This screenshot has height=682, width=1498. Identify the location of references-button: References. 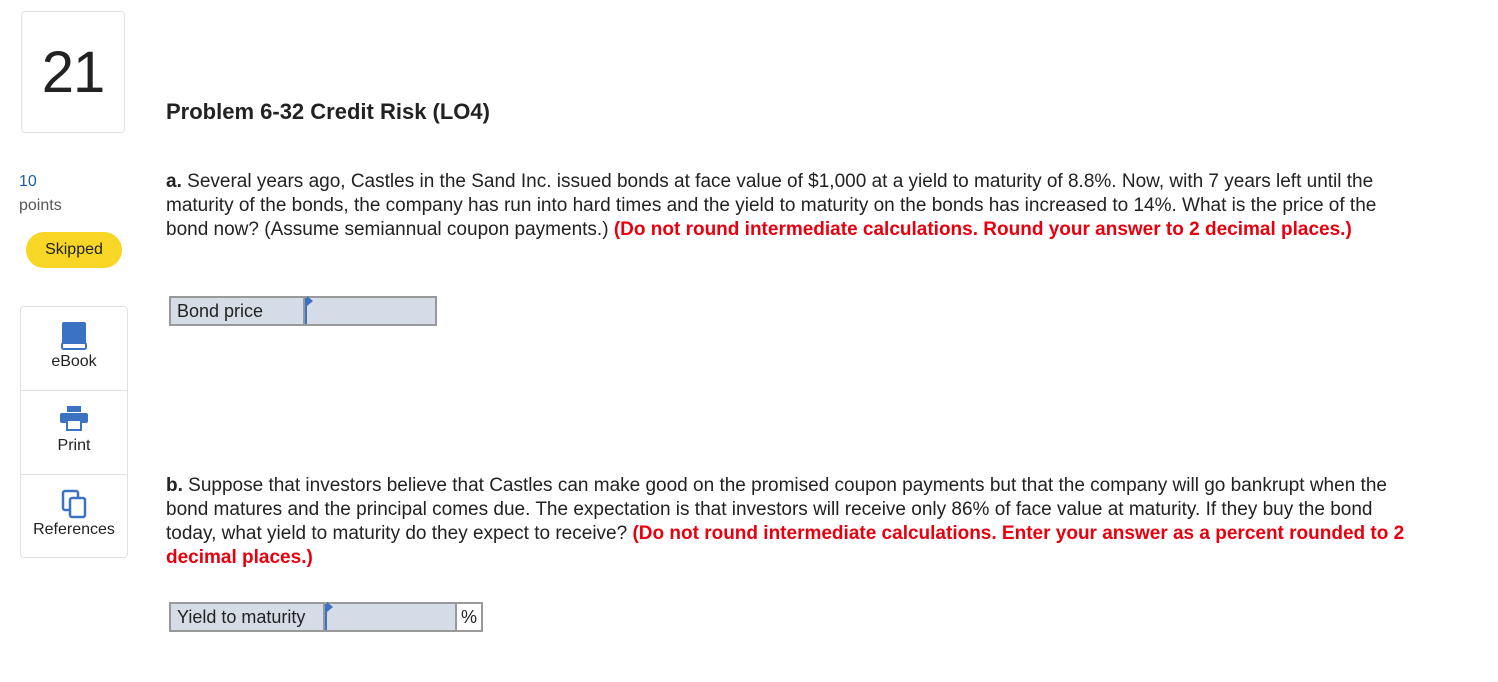
(74, 516).